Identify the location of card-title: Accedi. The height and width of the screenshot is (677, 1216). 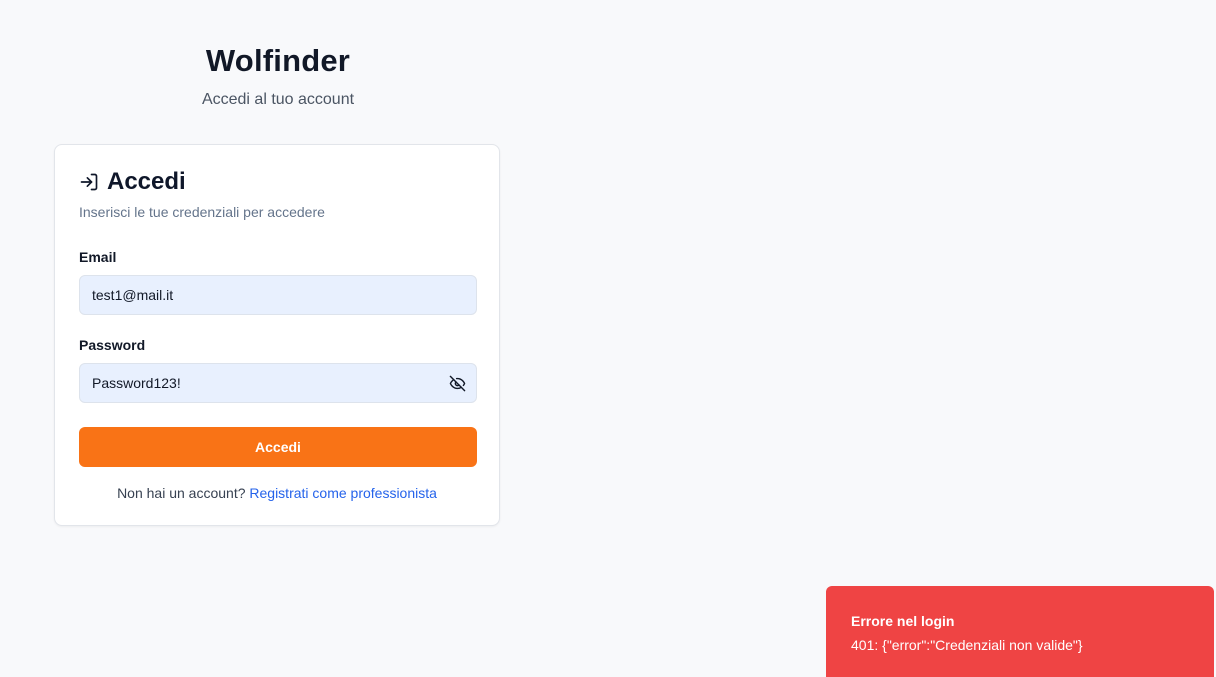
(146, 181).